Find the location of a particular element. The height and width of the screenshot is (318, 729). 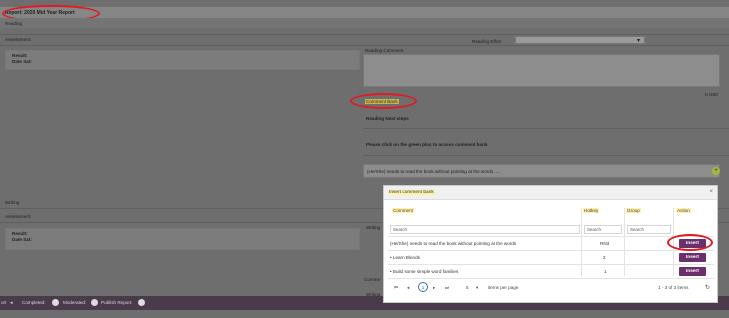

reading-section-bar: Reading is located at coordinates (364, 23).